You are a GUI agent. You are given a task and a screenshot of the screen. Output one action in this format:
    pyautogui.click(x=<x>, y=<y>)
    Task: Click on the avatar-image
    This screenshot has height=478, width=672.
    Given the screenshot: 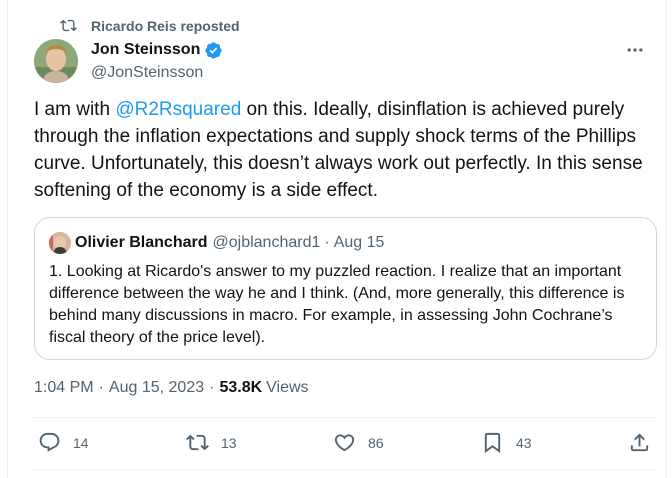 What is the action you would take?
    pyautogui.click(x=56, y=61)
    